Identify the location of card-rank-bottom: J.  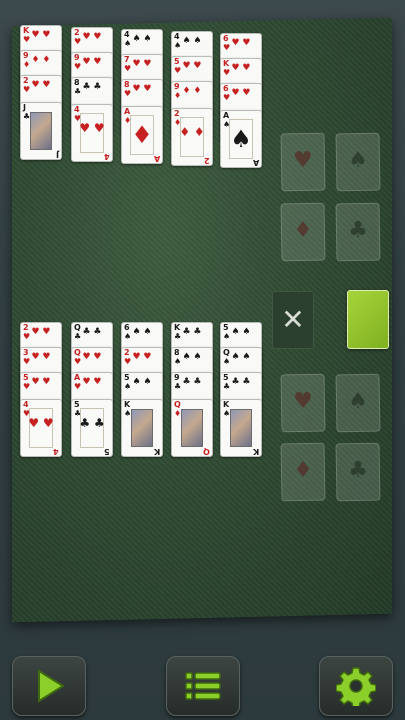
(57, 154).